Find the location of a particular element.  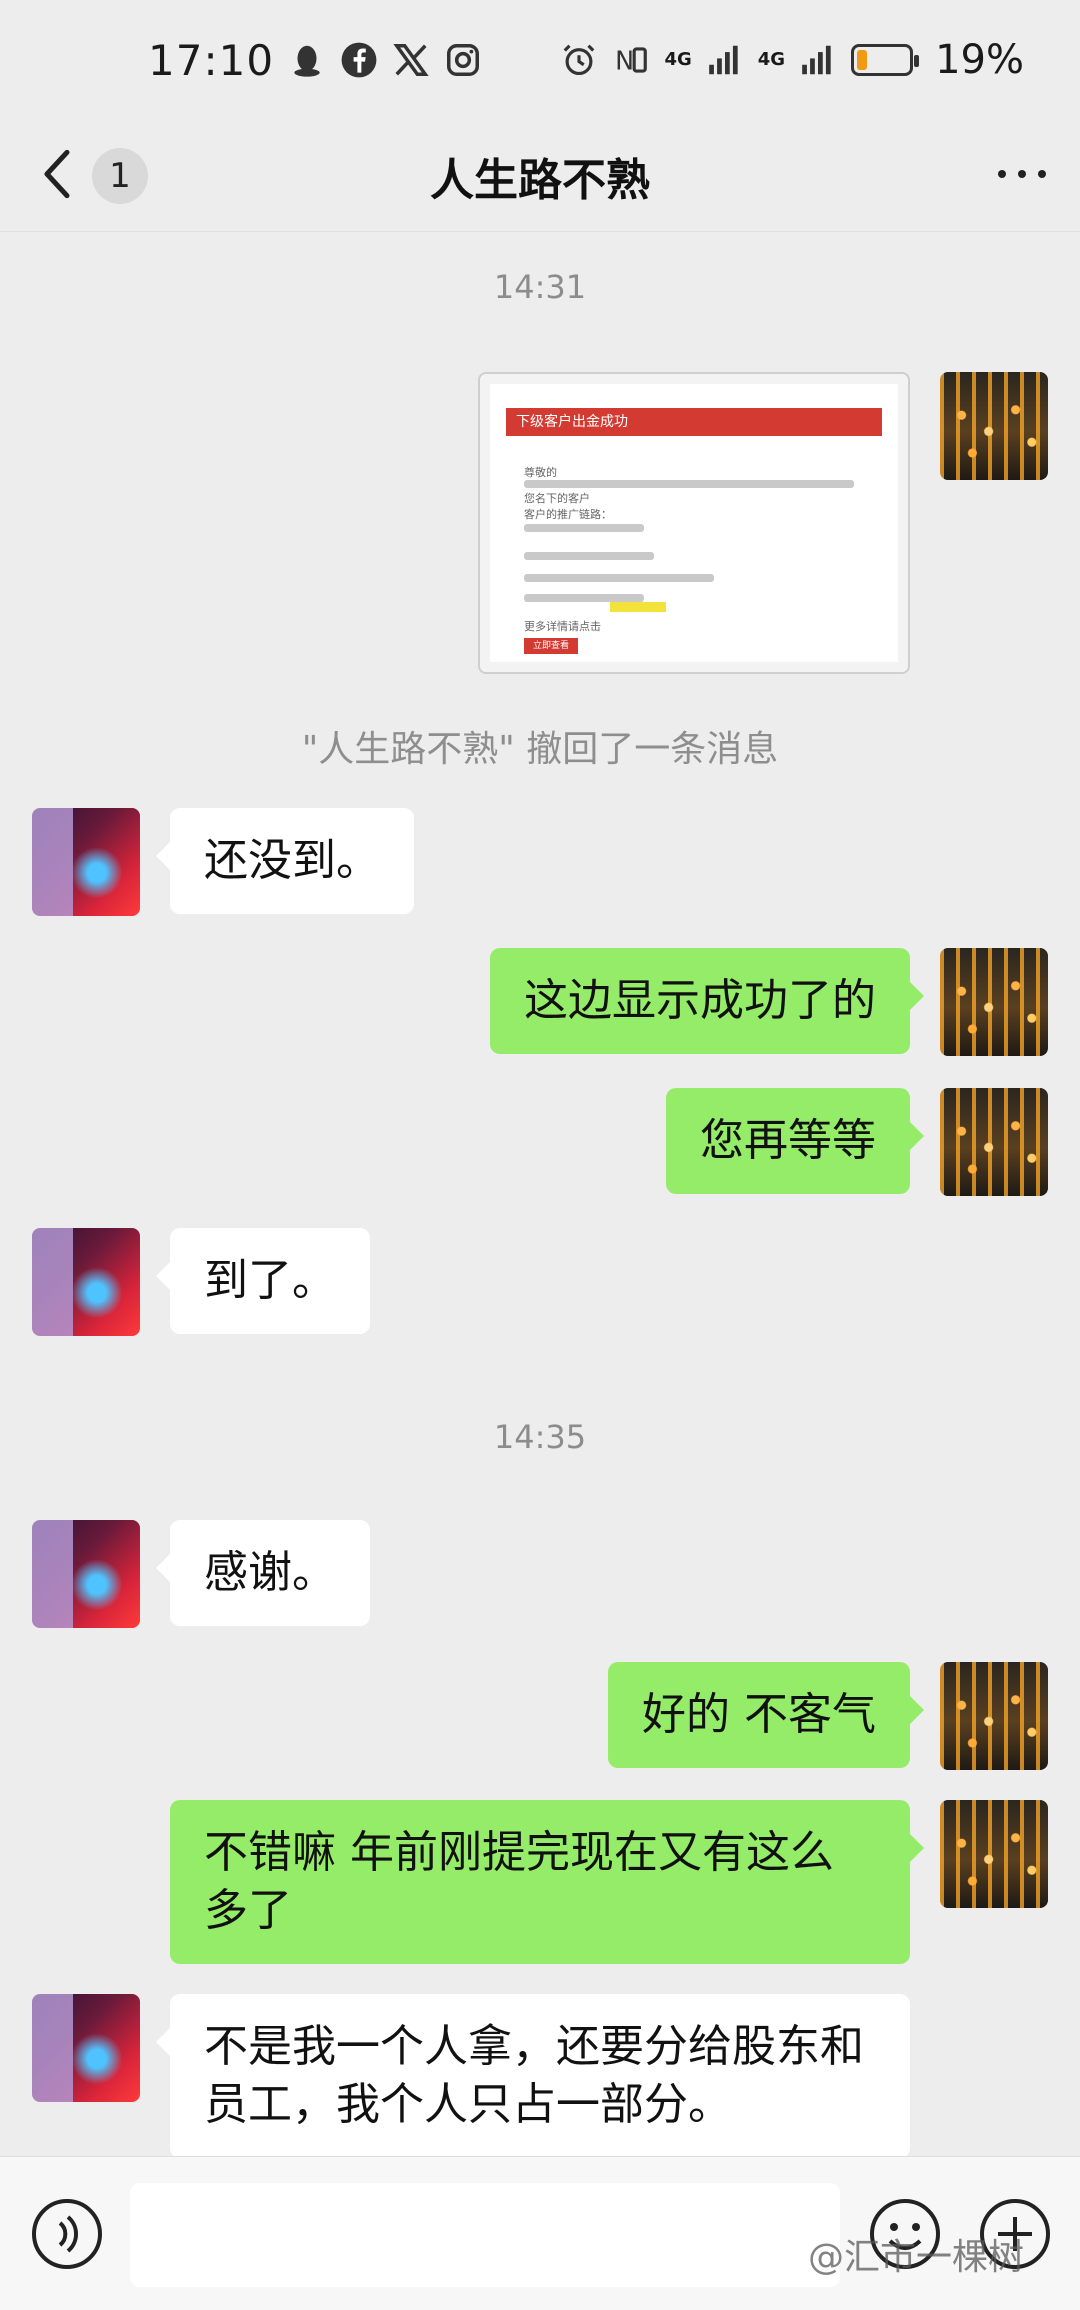

message-input is located at coordinates (485, 2235).